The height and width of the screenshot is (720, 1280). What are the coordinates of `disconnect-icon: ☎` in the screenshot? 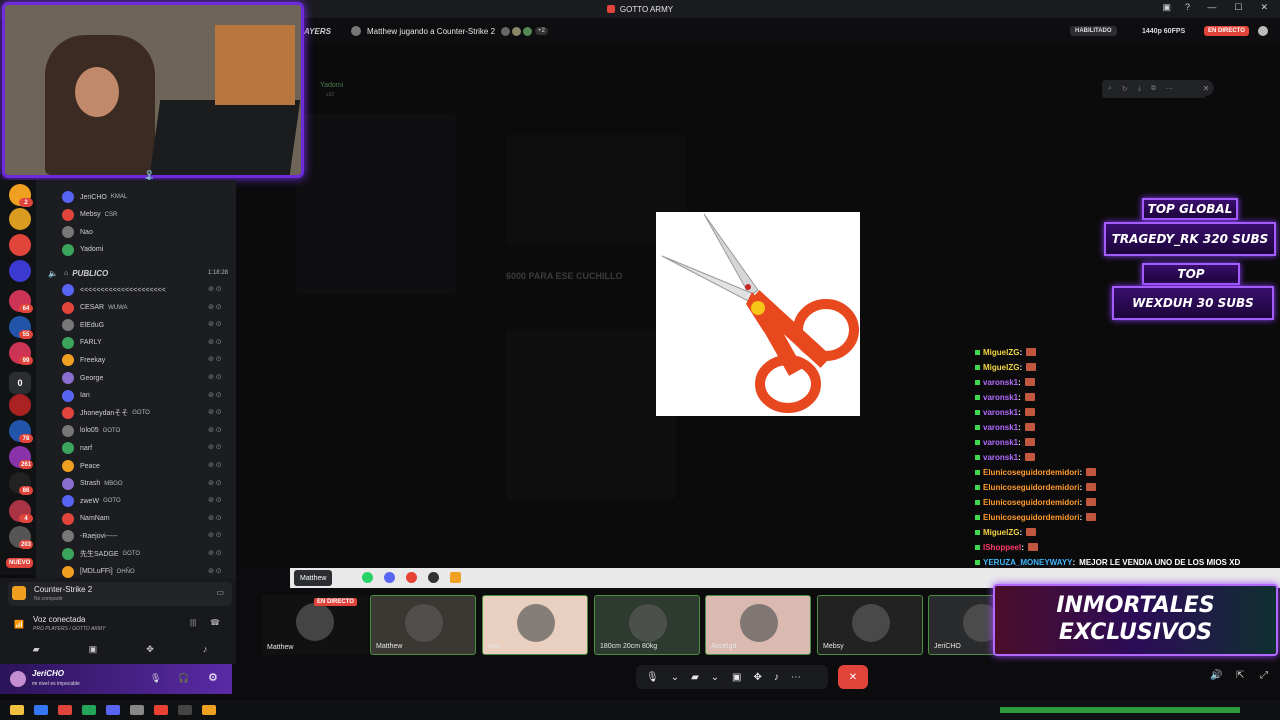 It's located at (215, 622).